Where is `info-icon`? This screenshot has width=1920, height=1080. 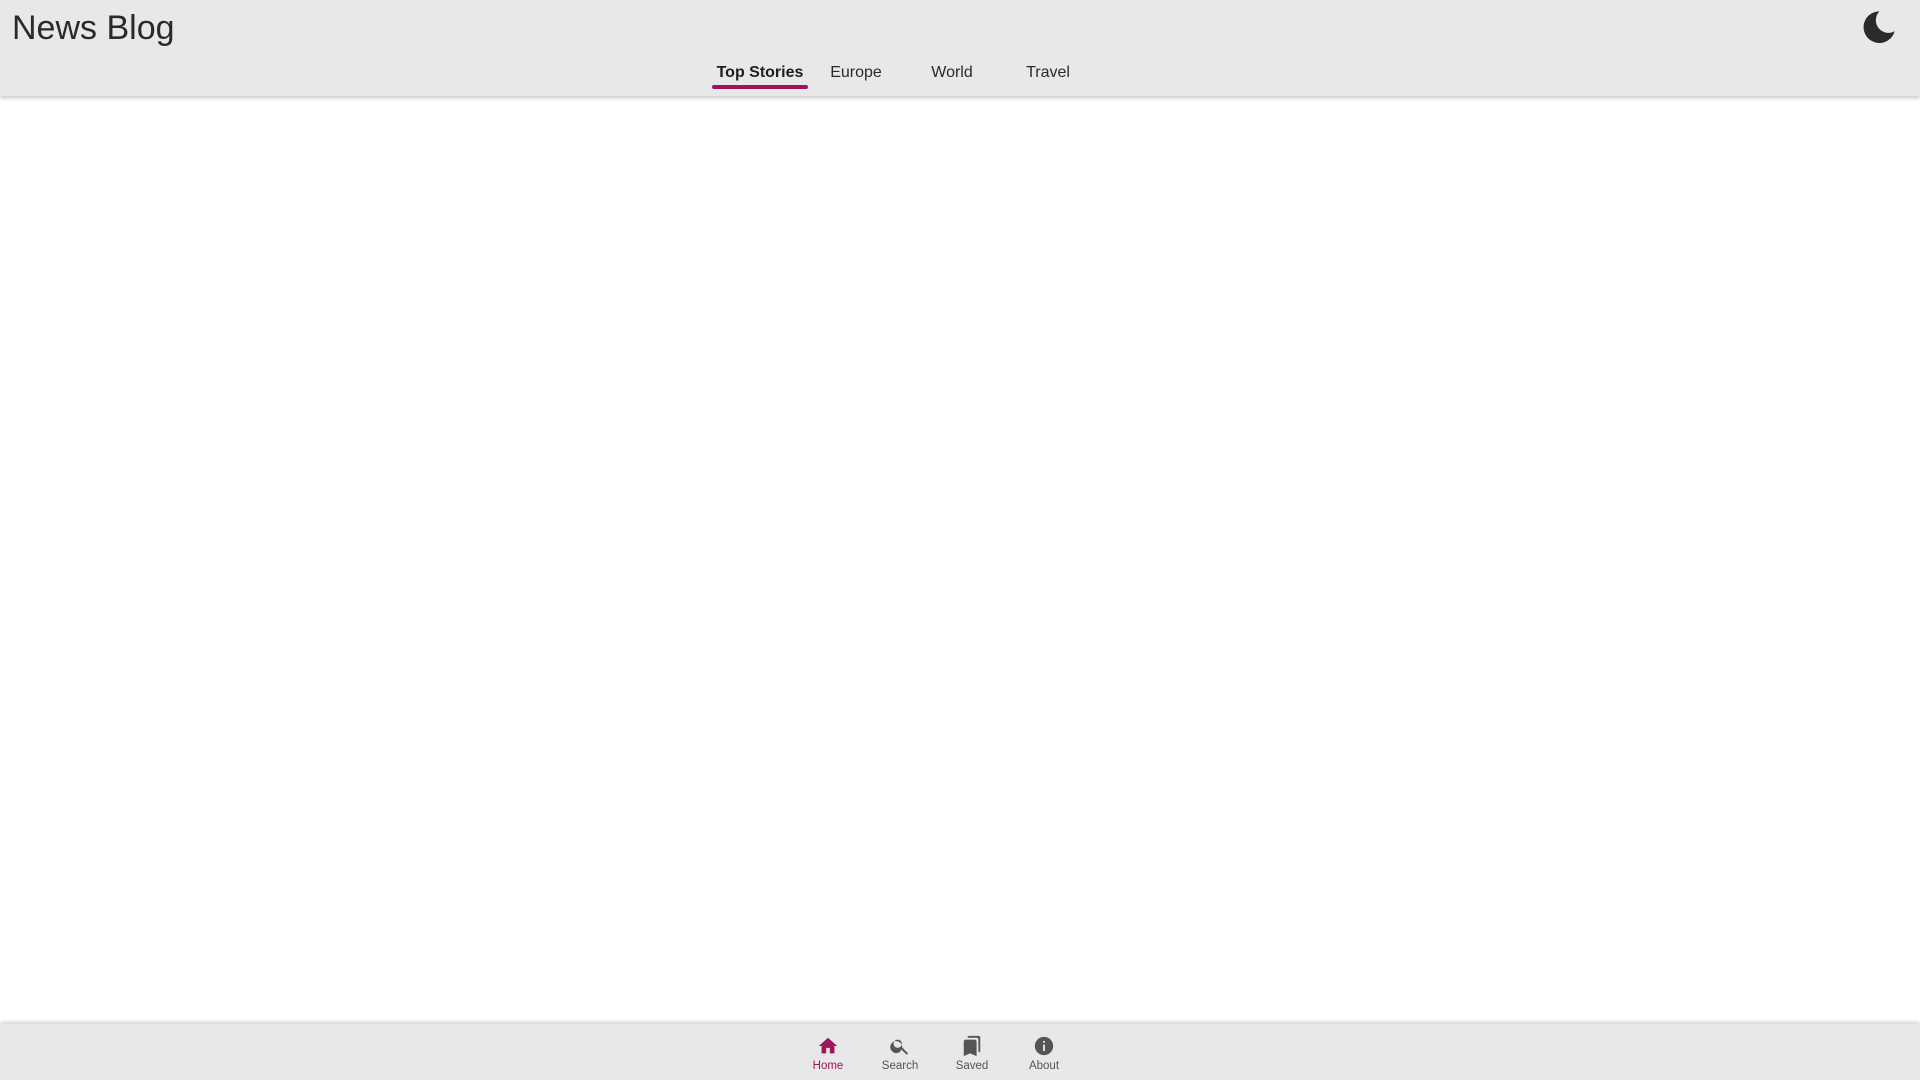
info-icon is located at coordinates (1044, 1046).